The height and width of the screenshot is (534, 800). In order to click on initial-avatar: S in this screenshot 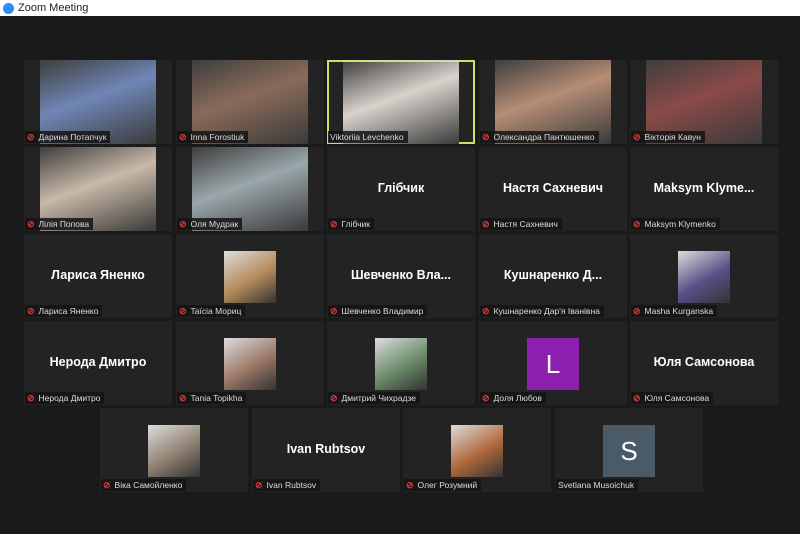, I will do `click(629, 451)`.